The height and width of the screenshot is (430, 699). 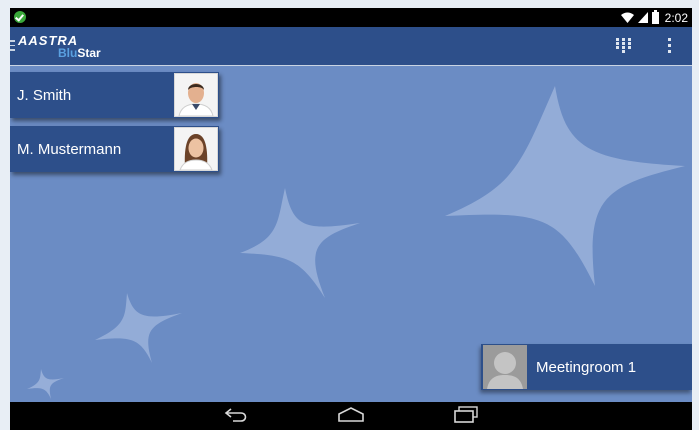 I want to click on navigation-bar, so click(x=351, y=416).